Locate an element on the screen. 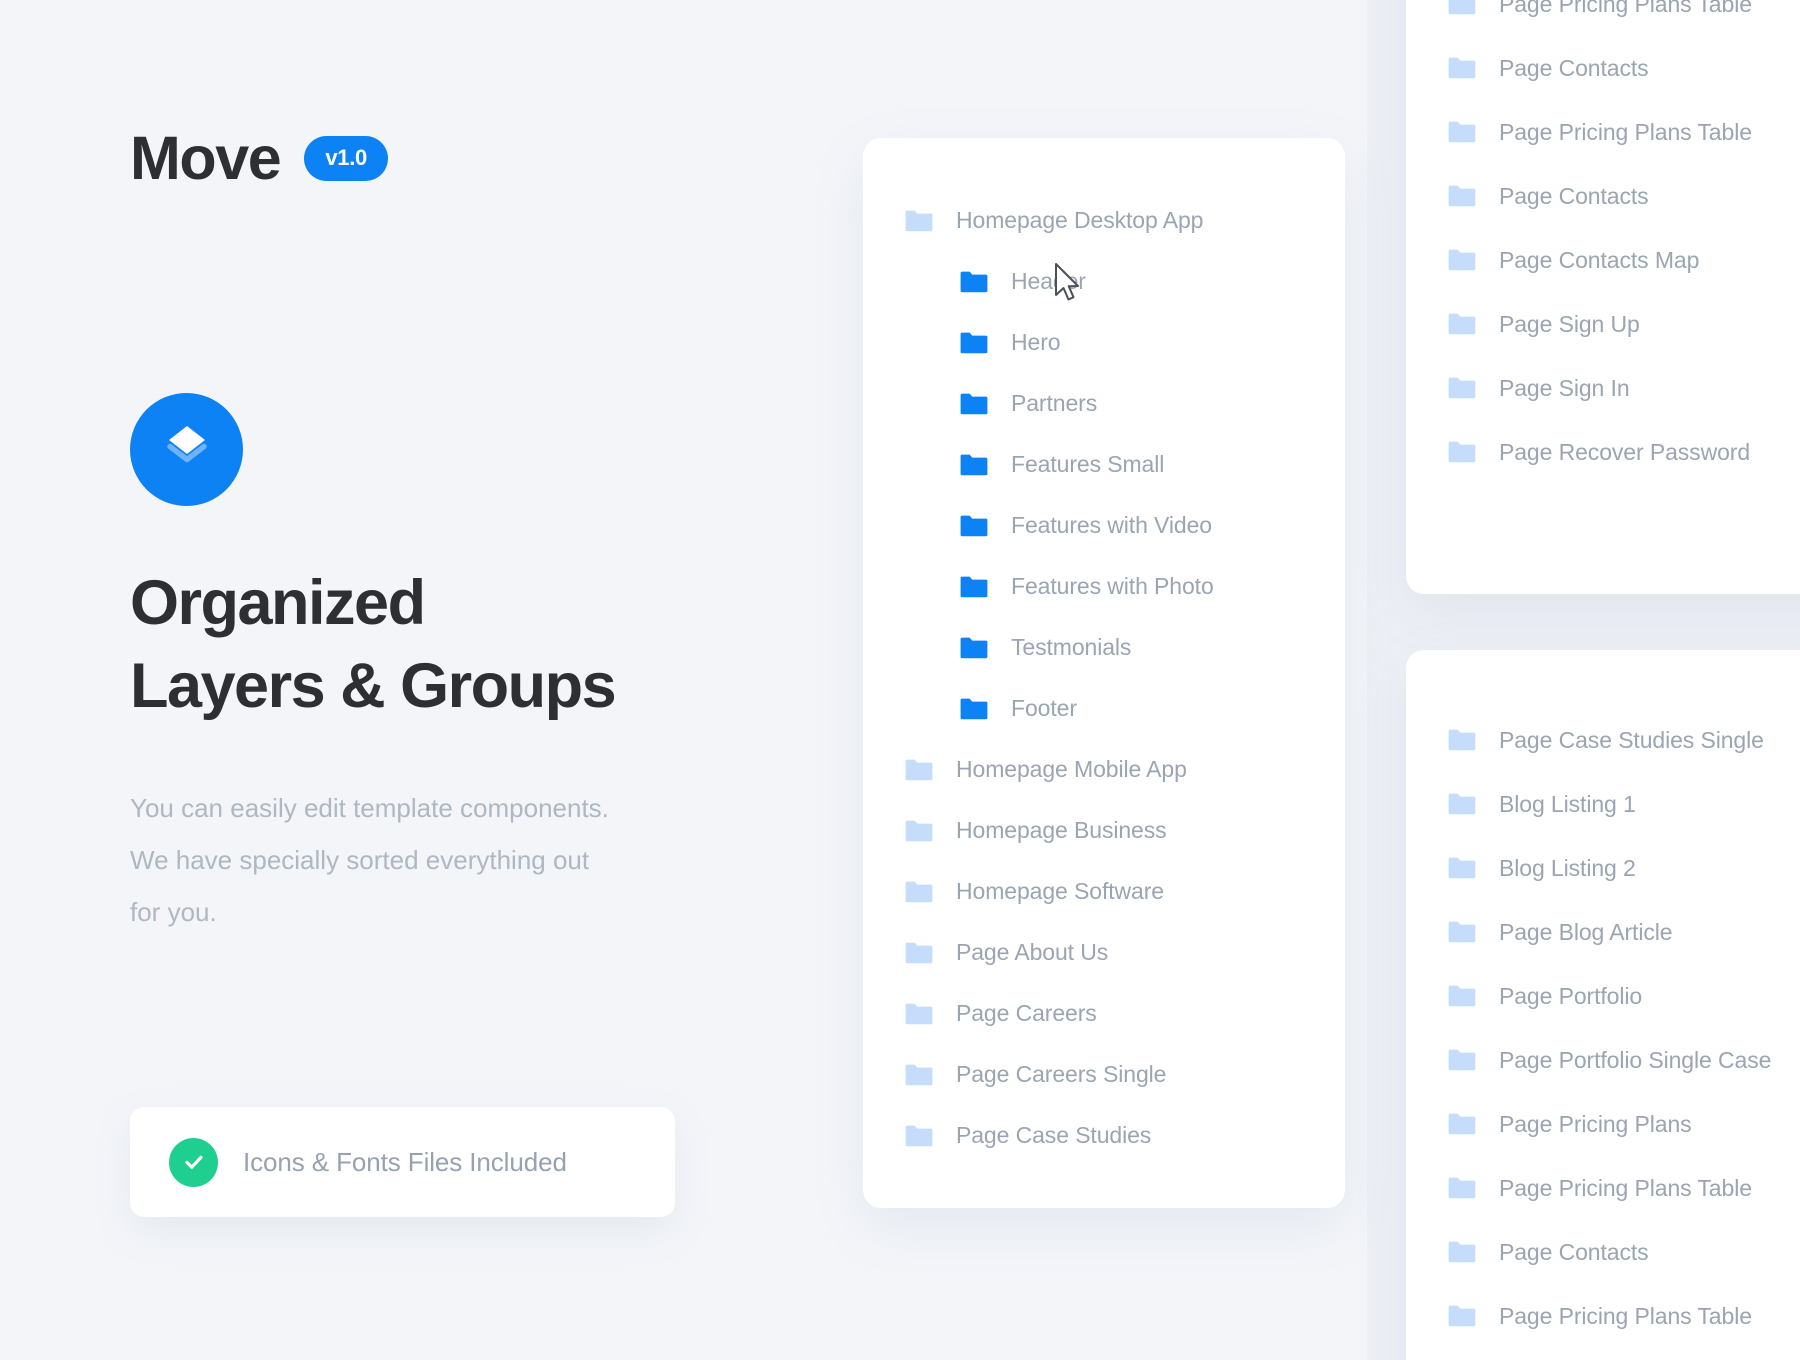 Image resolution: width=1800 pixels, height=1360 pixels. layer-row-label: Hero is located at coordinates (1036, 342).